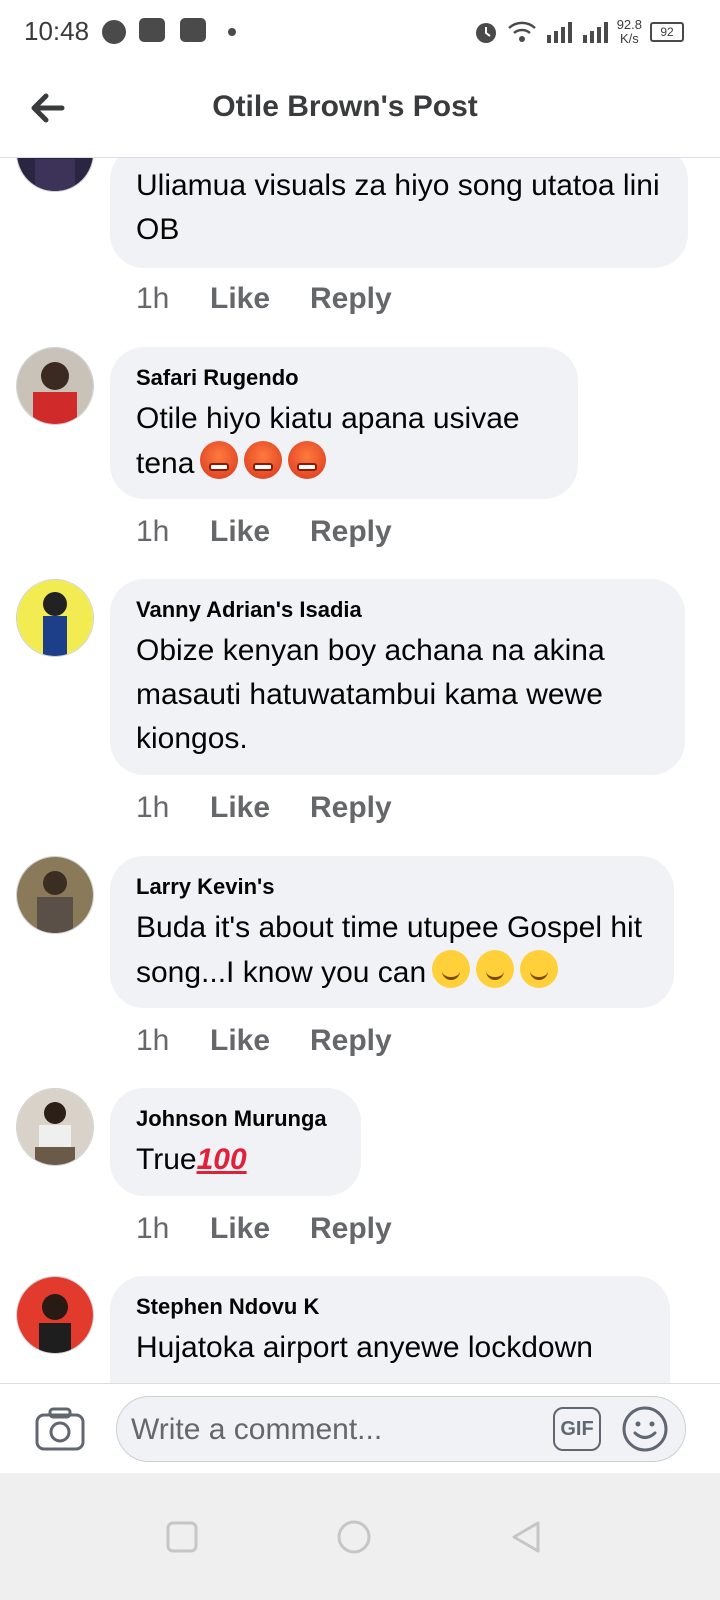 The image size is (720, 1600). What do you see at coordinates (364, 1347) in the screenshot?
I see `comment-text: Hujatoka airport anyewe lockdown` at bounding box center [364, 1347].